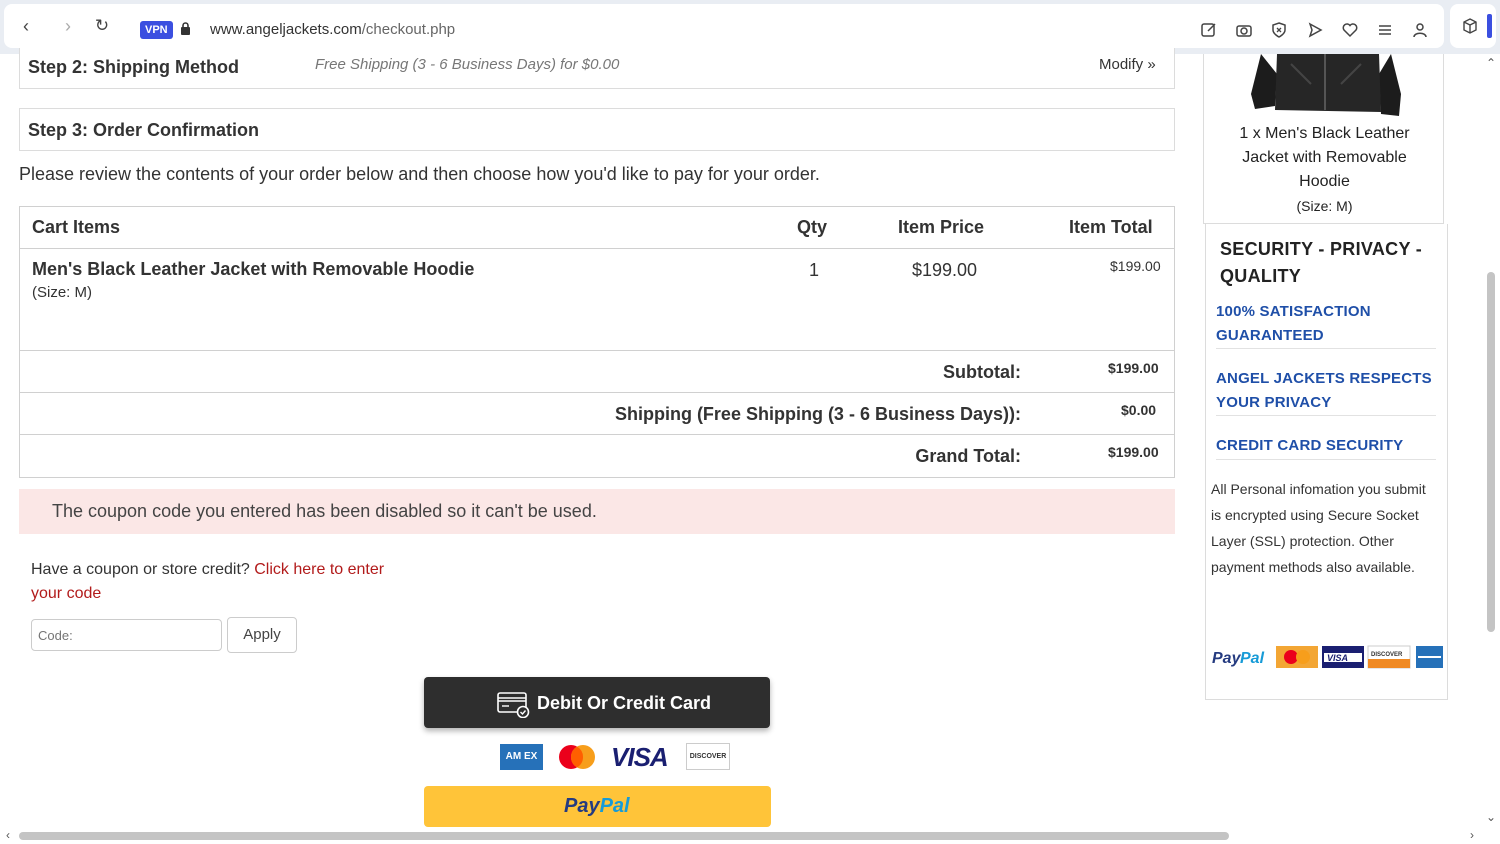 The image size is (1500, 844). I want to click on security-title: SECURITY - PRIVACY - QUALITY, so click(1321, 262).